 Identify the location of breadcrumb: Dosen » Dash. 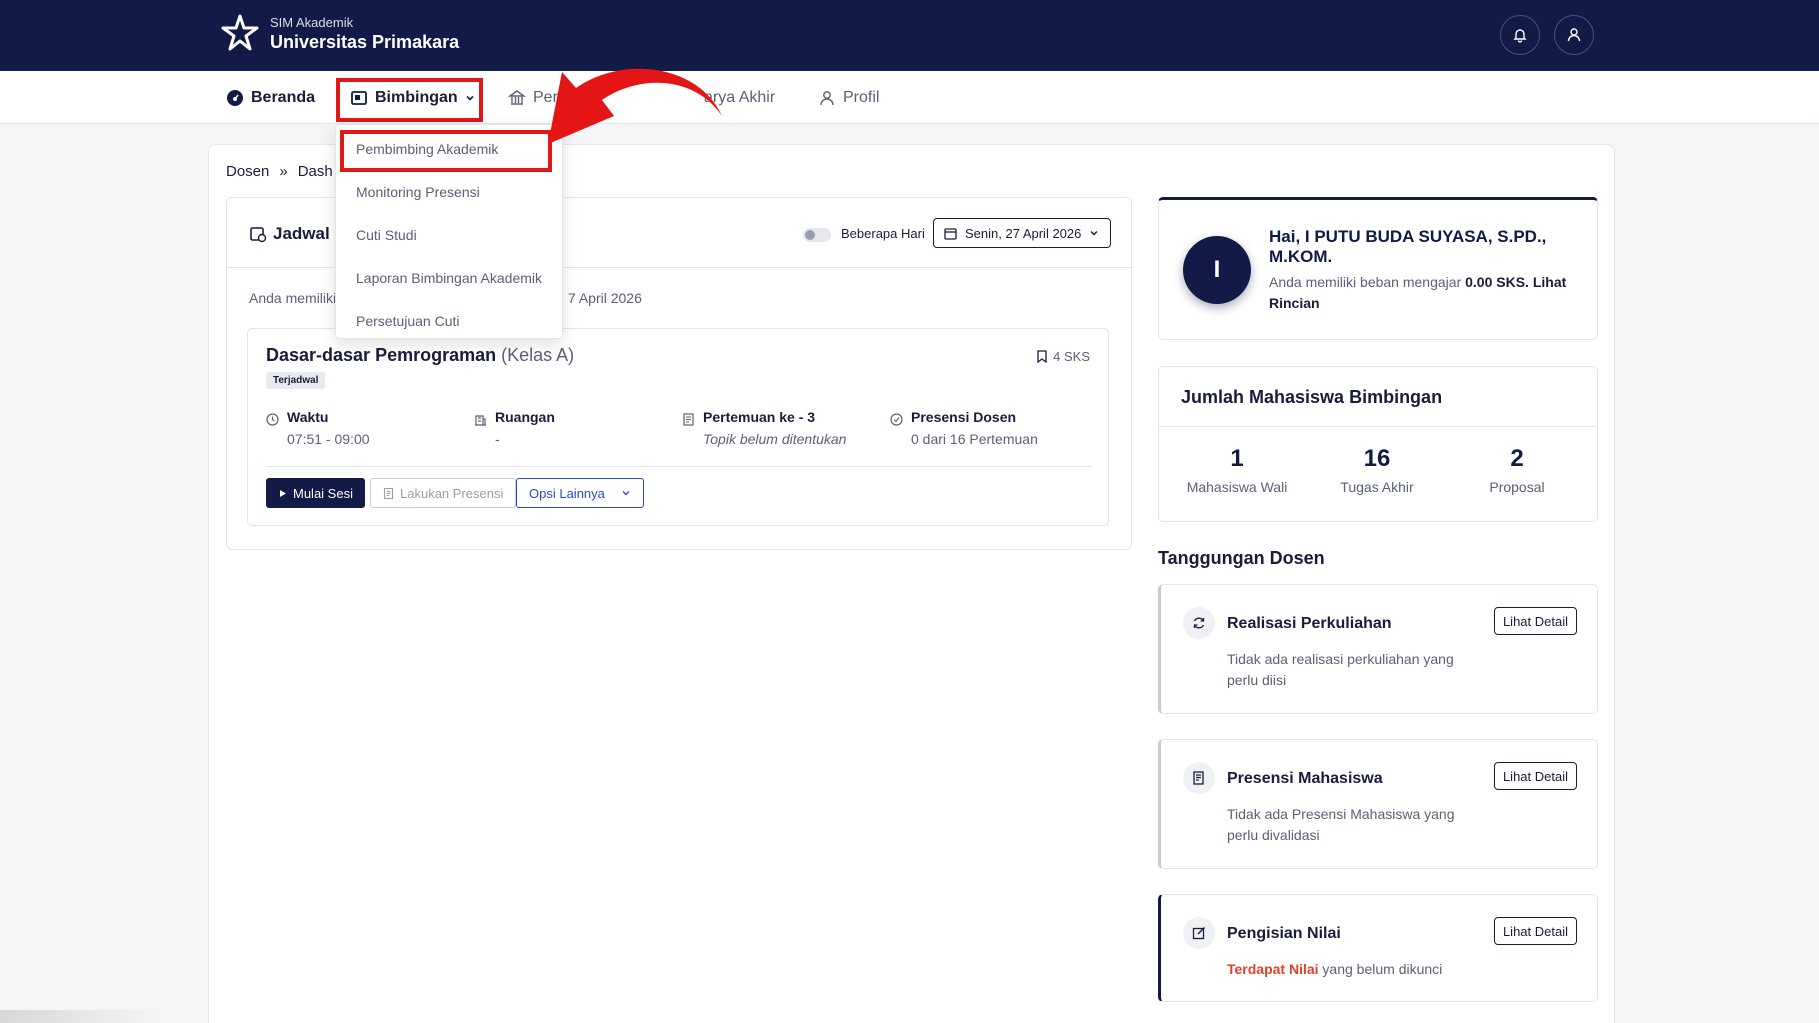
(279, 171).